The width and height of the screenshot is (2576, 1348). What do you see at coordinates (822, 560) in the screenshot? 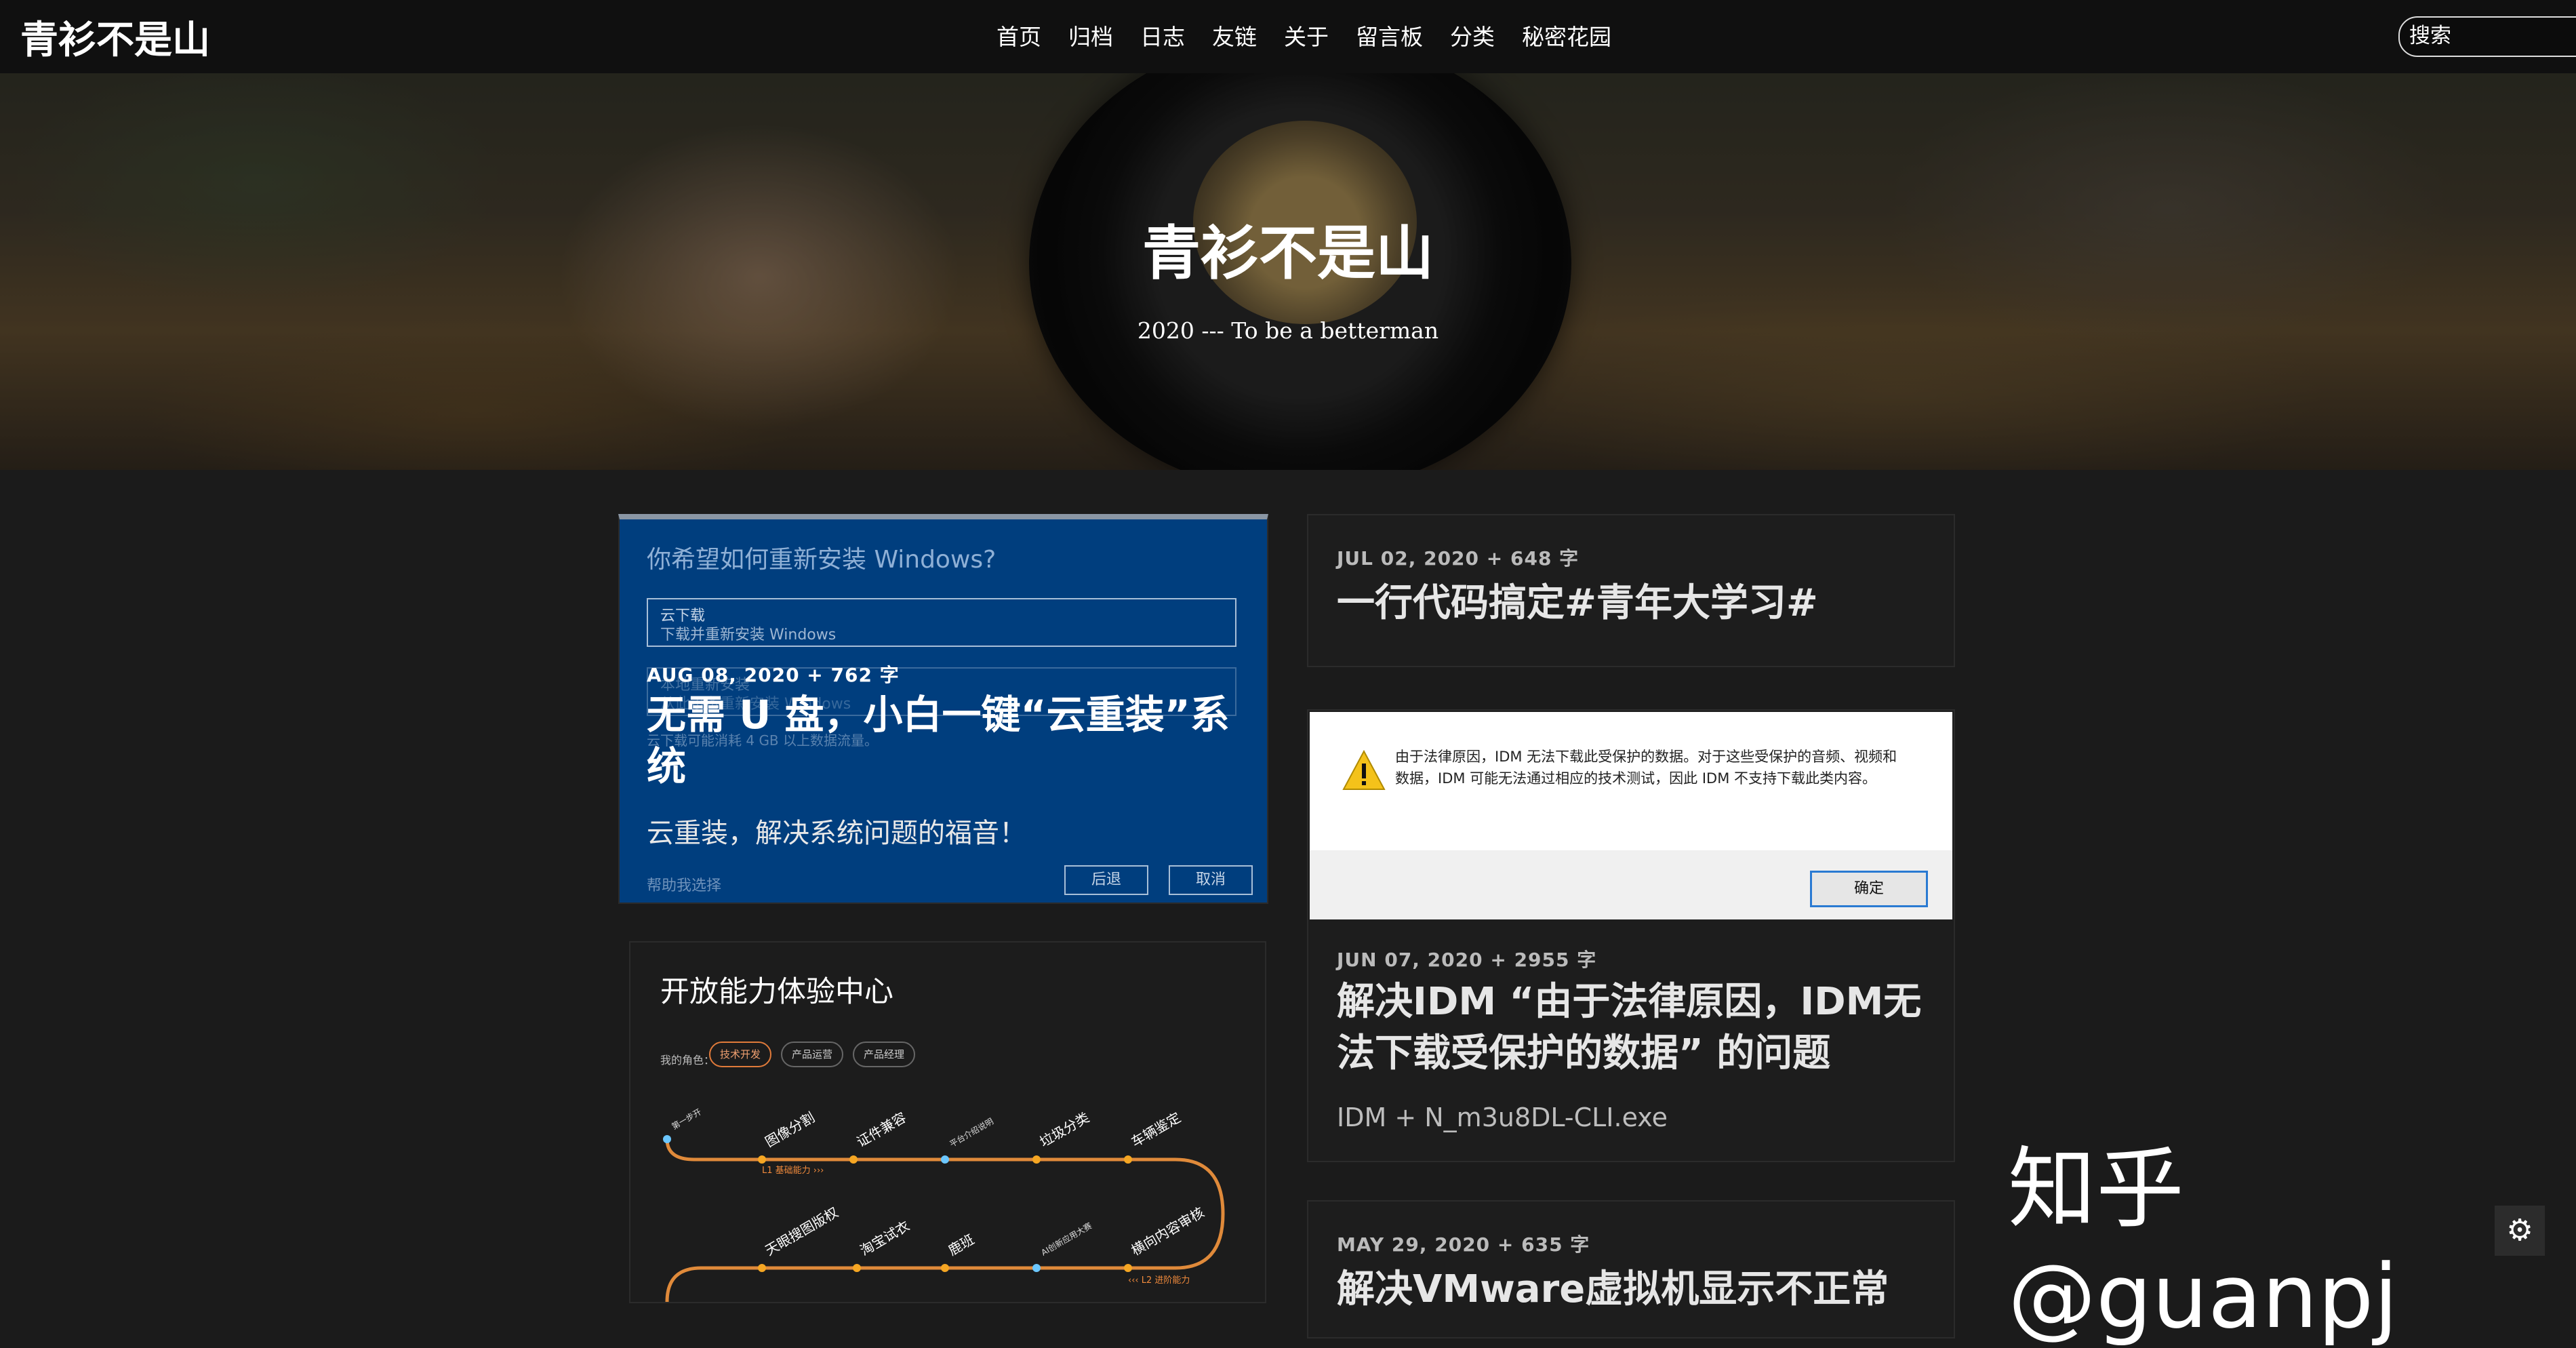
I see `windows-dialog-heading: 你希望如何重新安装 Windows?` at bounding box center [822, 560].